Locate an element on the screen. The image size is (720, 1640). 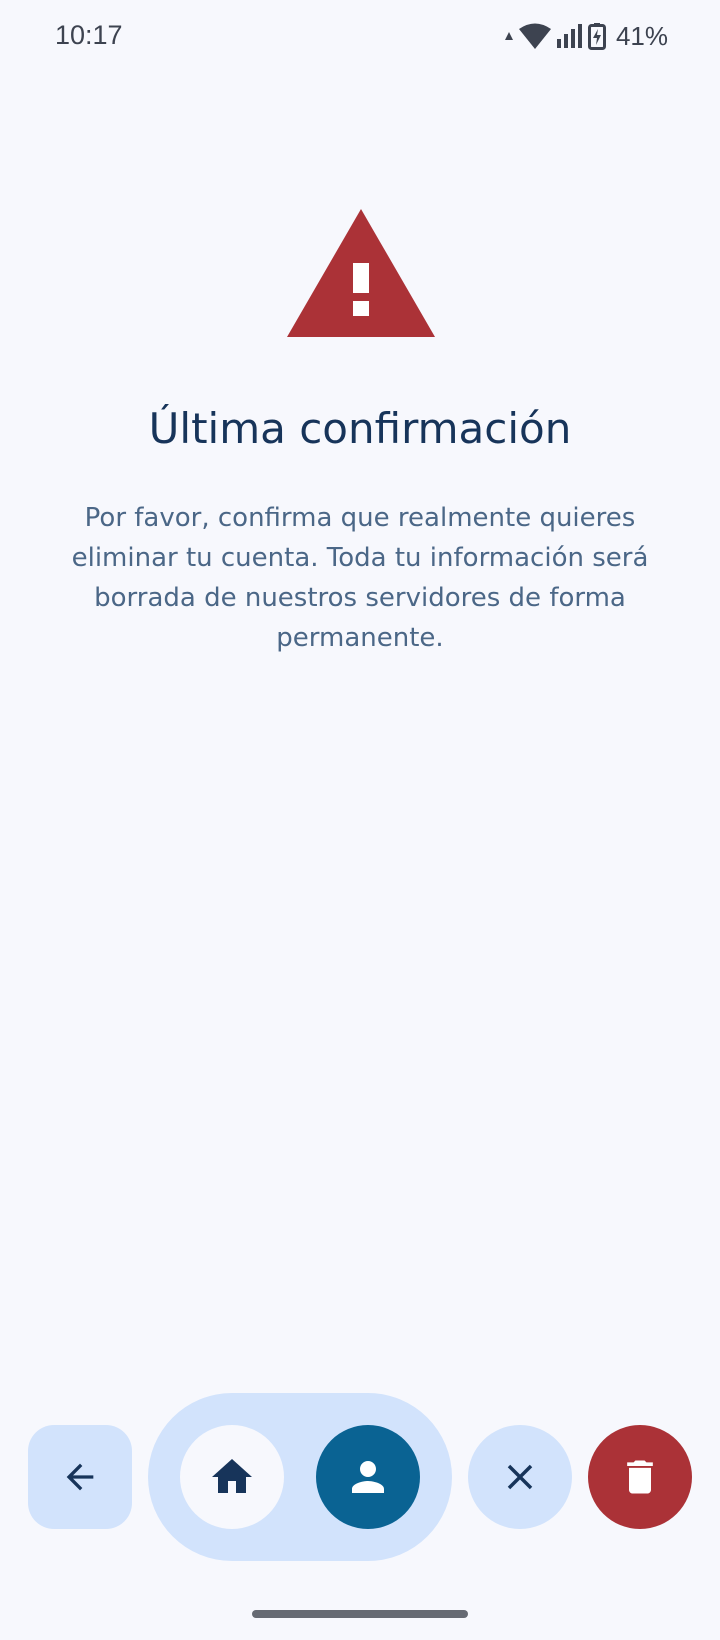
gesture-navigation-bar is located at coordinates (360, 1614).